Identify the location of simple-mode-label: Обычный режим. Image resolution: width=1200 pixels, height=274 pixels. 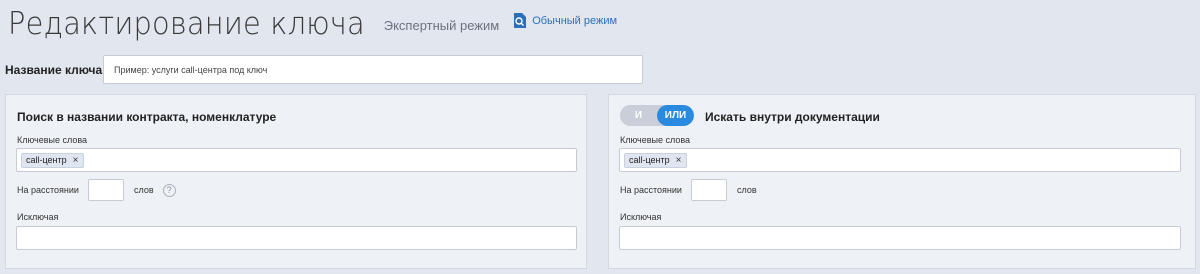
(575, 20).